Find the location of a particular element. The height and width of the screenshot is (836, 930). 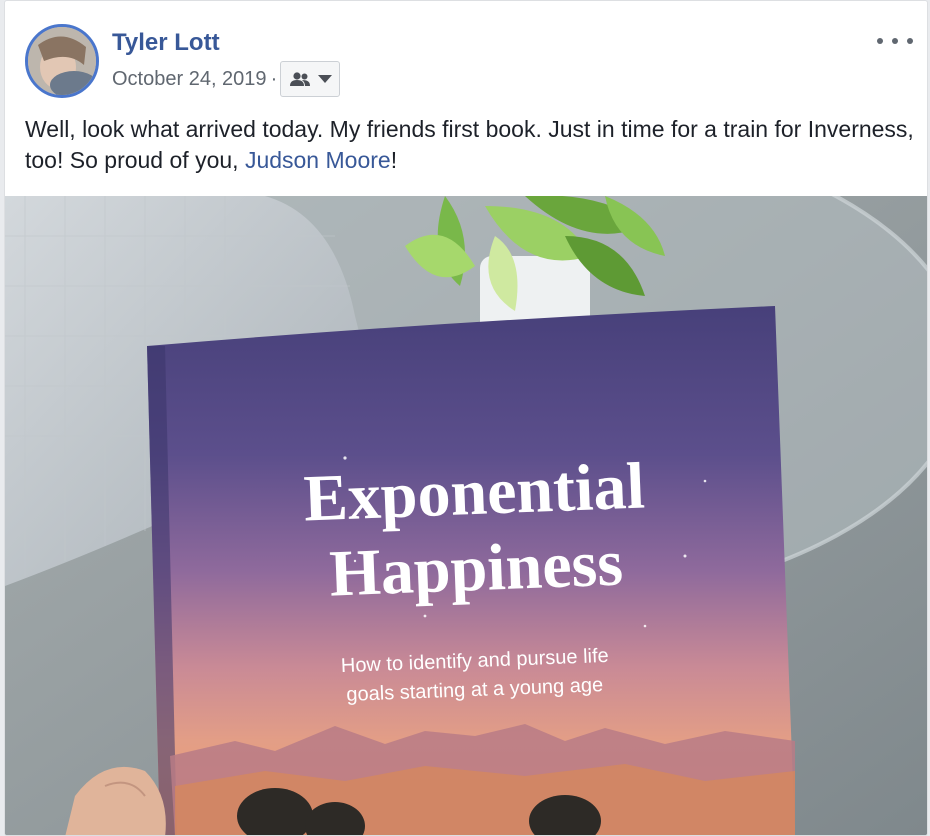

caret-down-icon is located at coordinates (324, 79).